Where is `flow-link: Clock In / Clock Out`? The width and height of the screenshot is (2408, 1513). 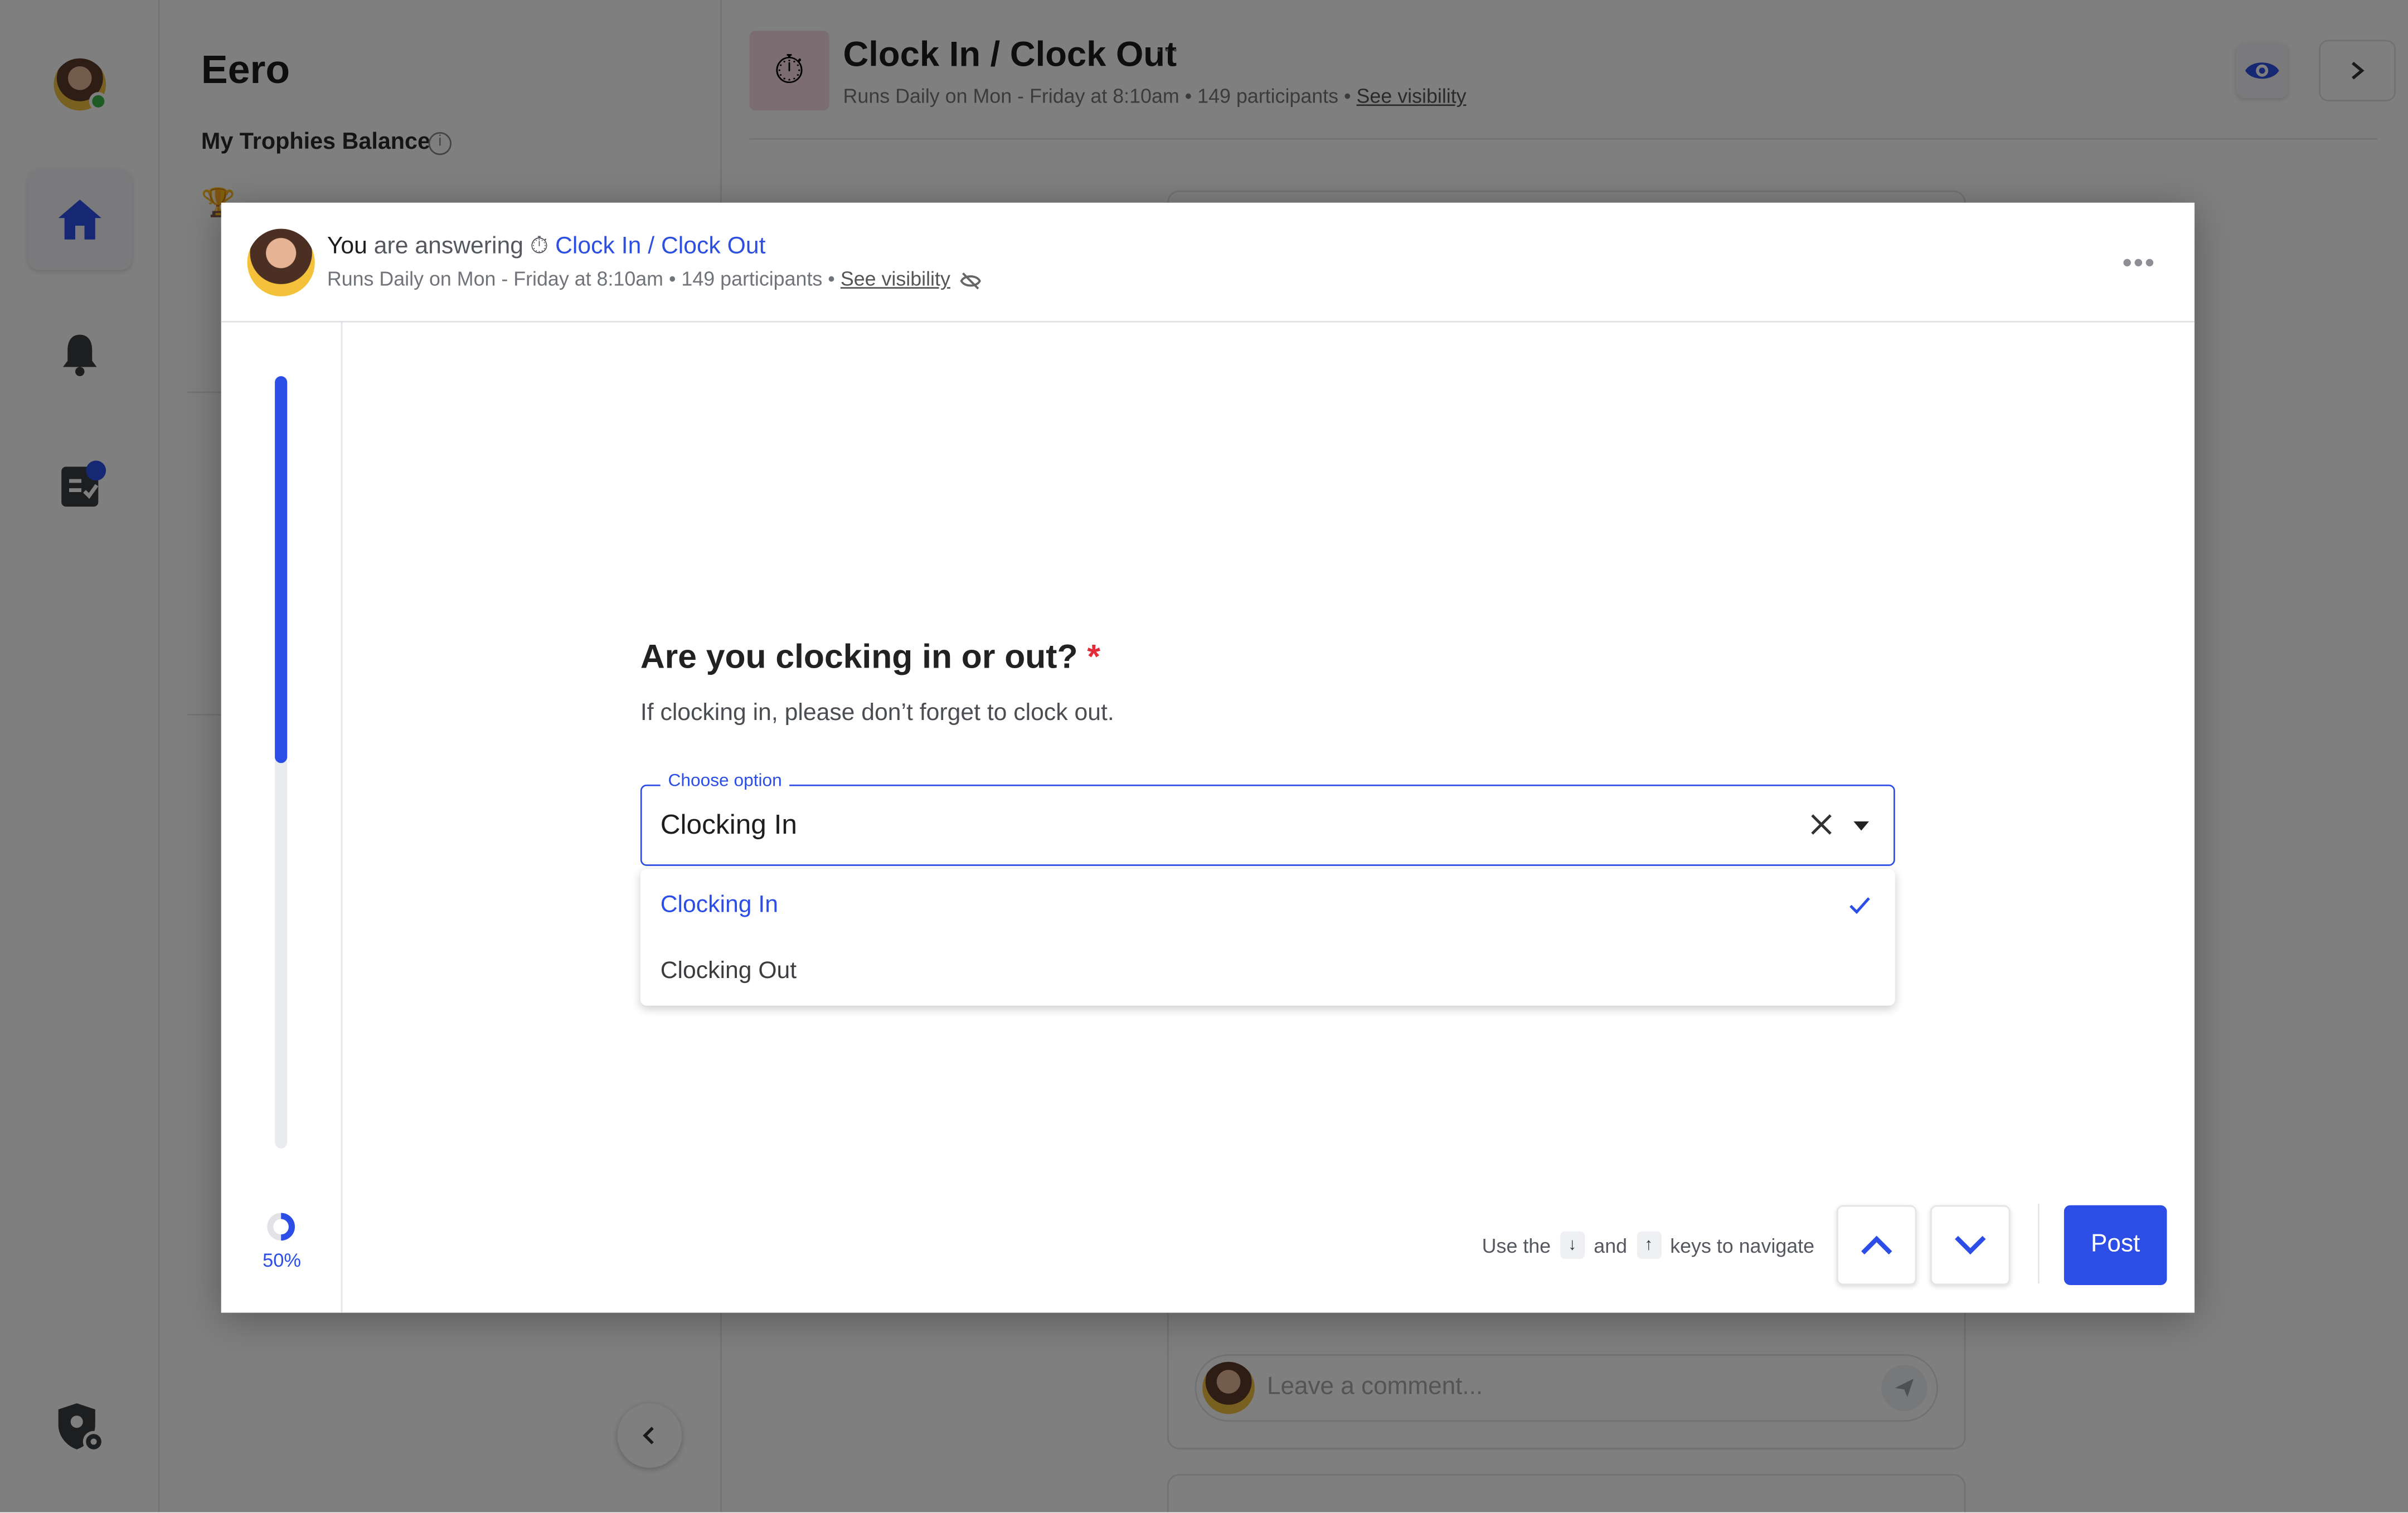
flow-link: Clock In / Clock Out is located at coordinates (660, 247).